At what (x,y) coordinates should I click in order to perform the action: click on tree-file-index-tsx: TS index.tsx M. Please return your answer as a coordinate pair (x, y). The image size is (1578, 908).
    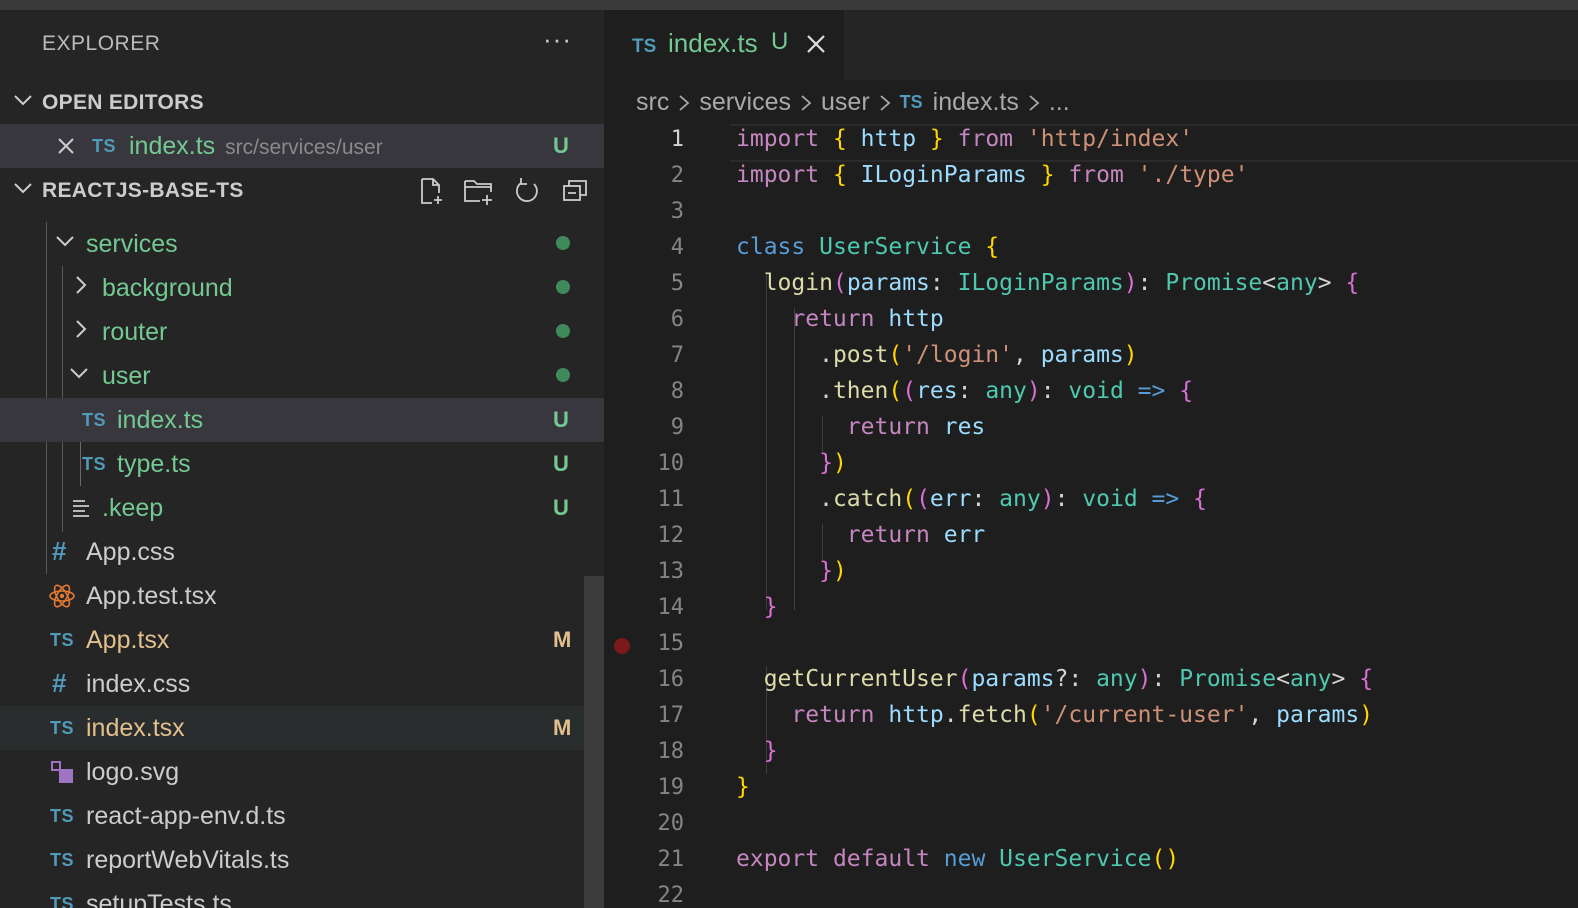
    Looking at the image, I should click on (302, 728).